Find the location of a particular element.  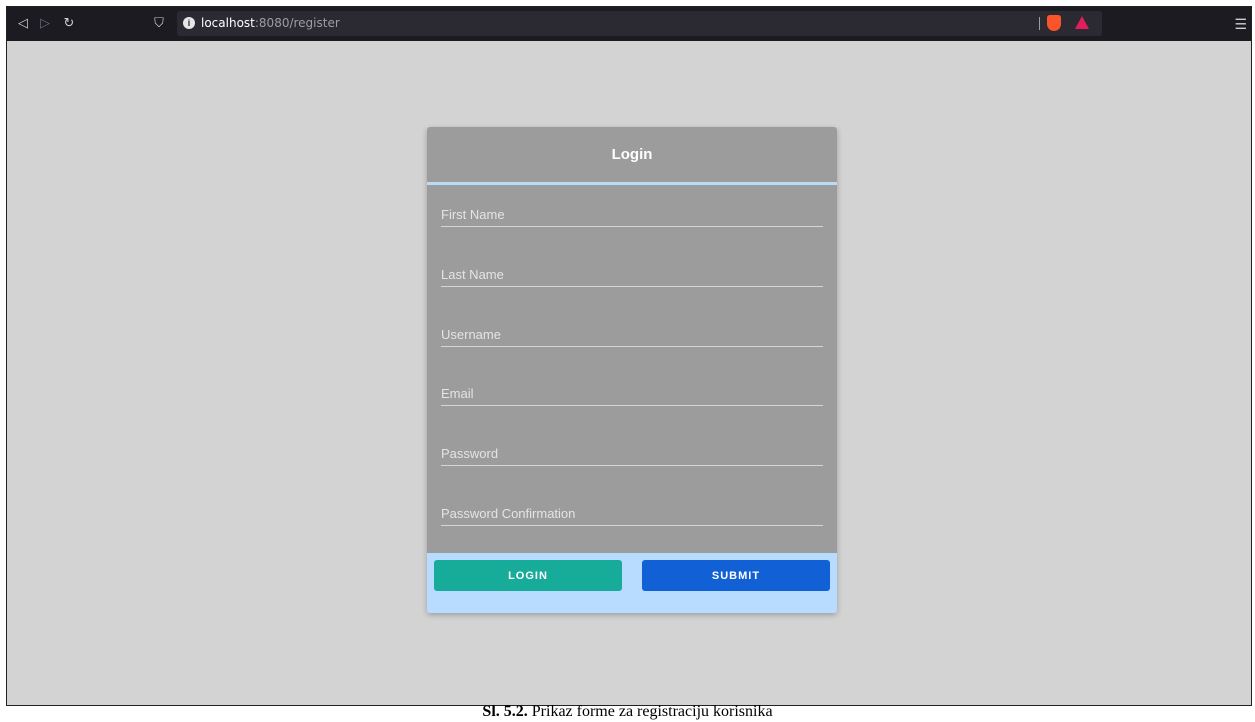

password-confirmation-input is located at coordinates (632, 513).